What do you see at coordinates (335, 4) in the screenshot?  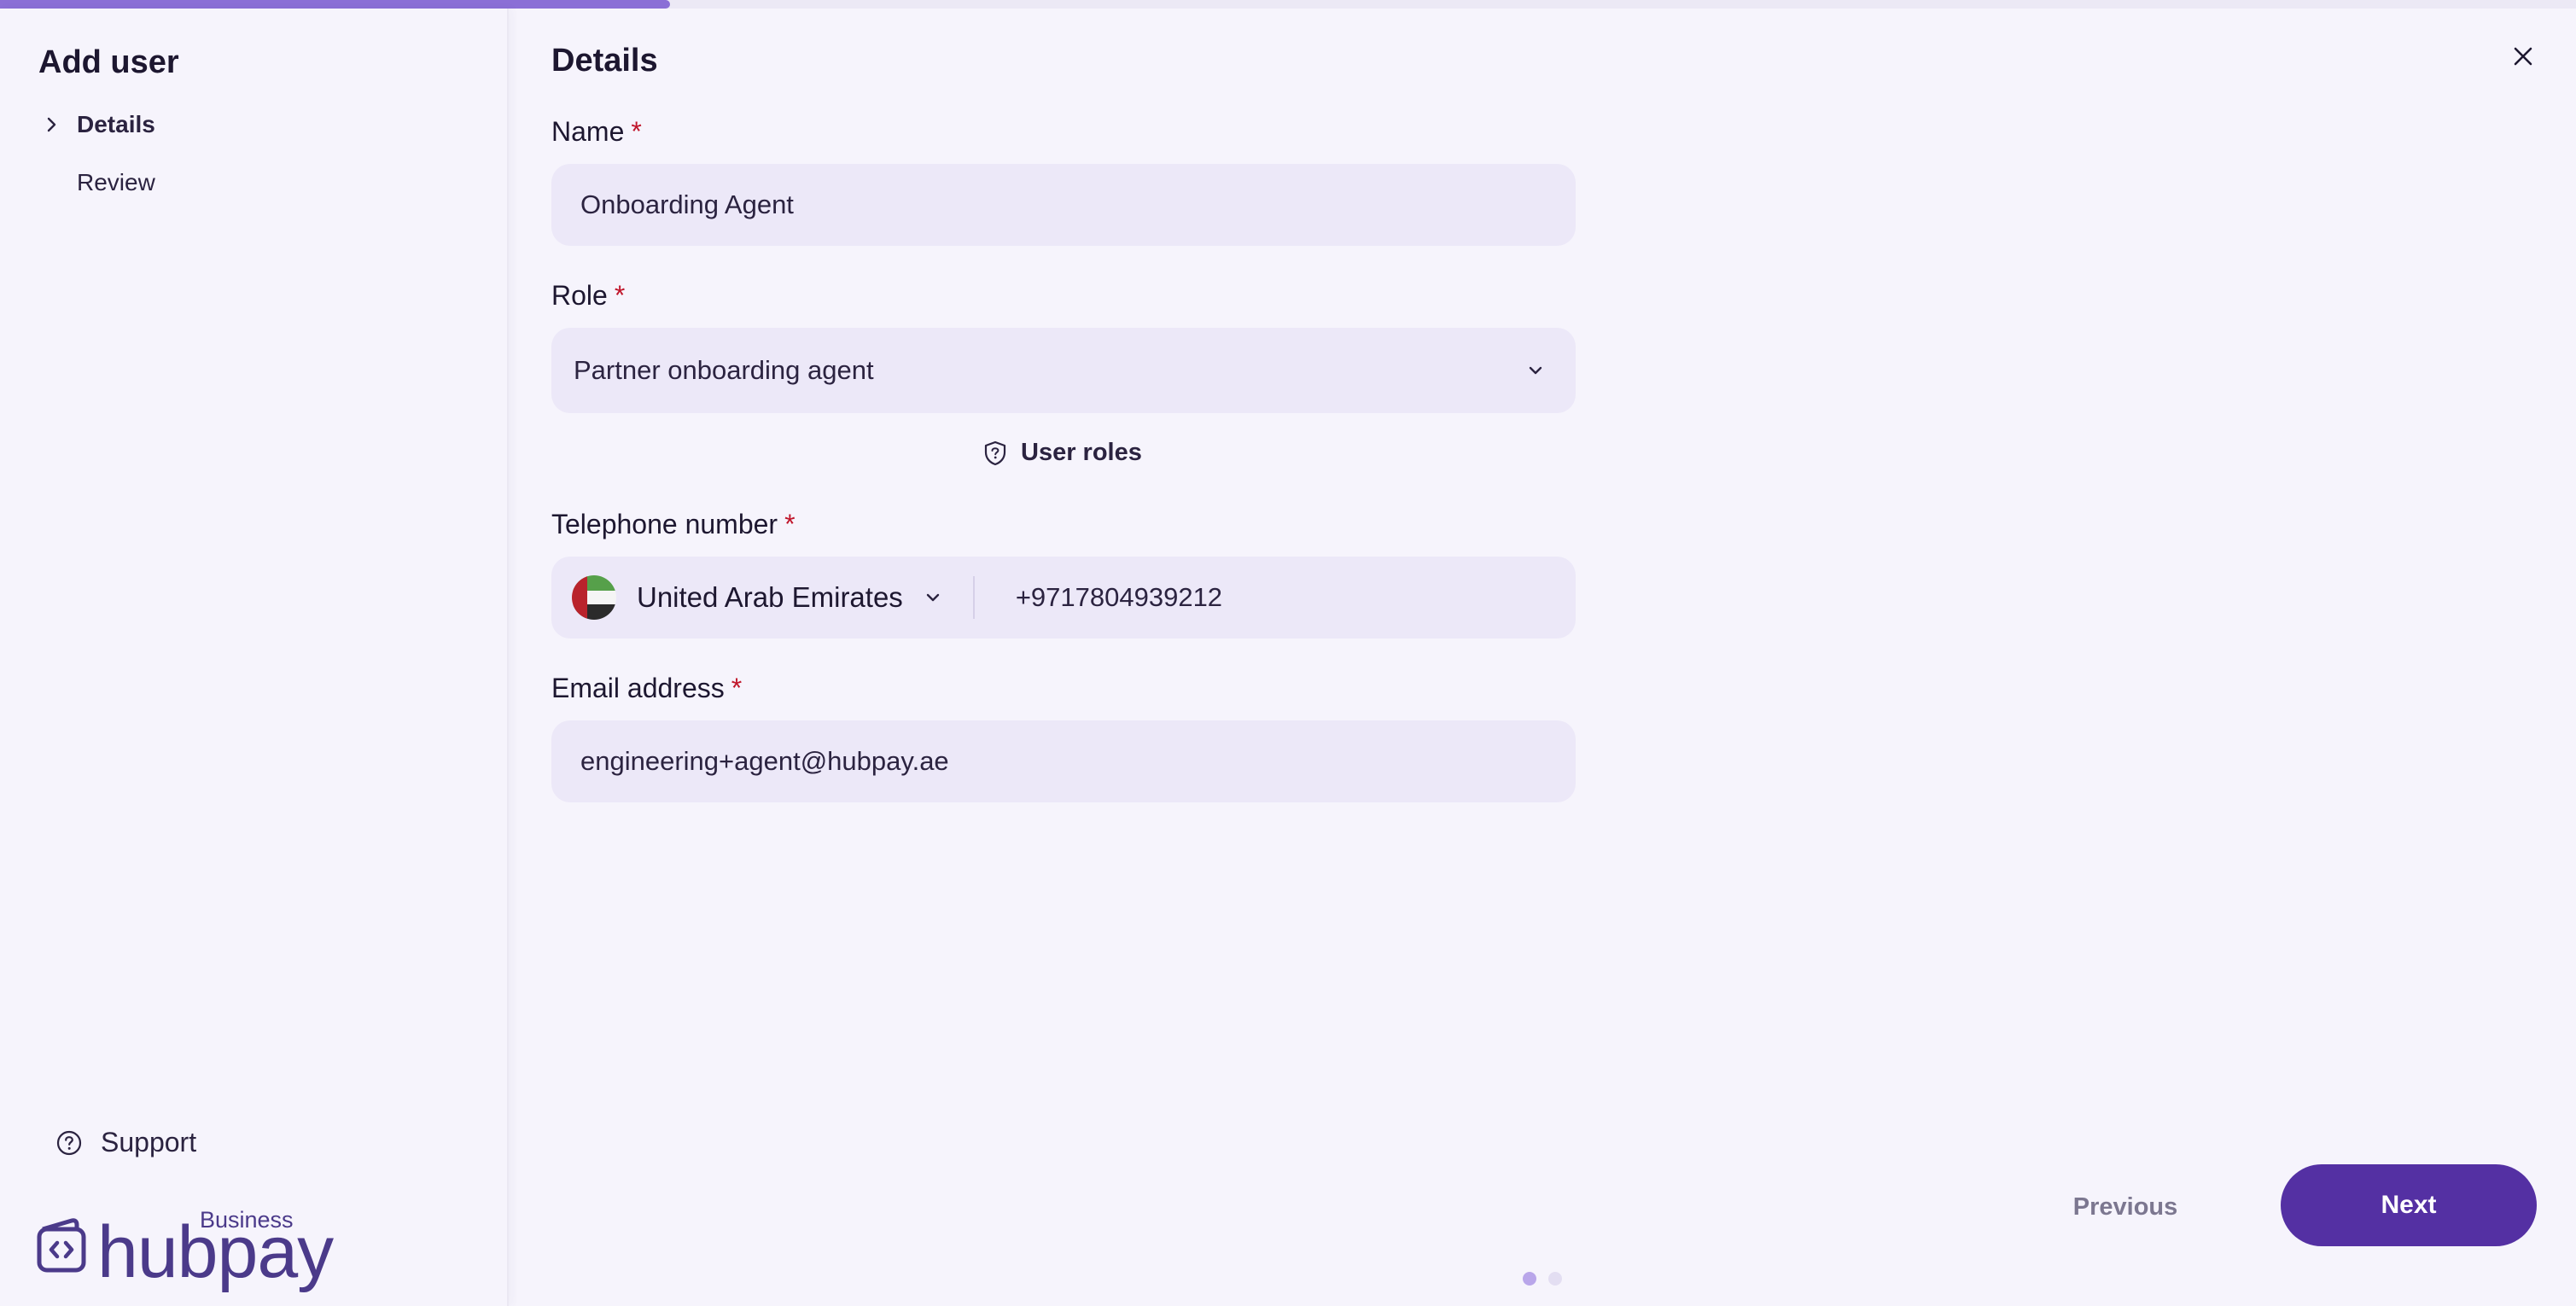 I see `progress-fill` at bounding box center [335, 4].